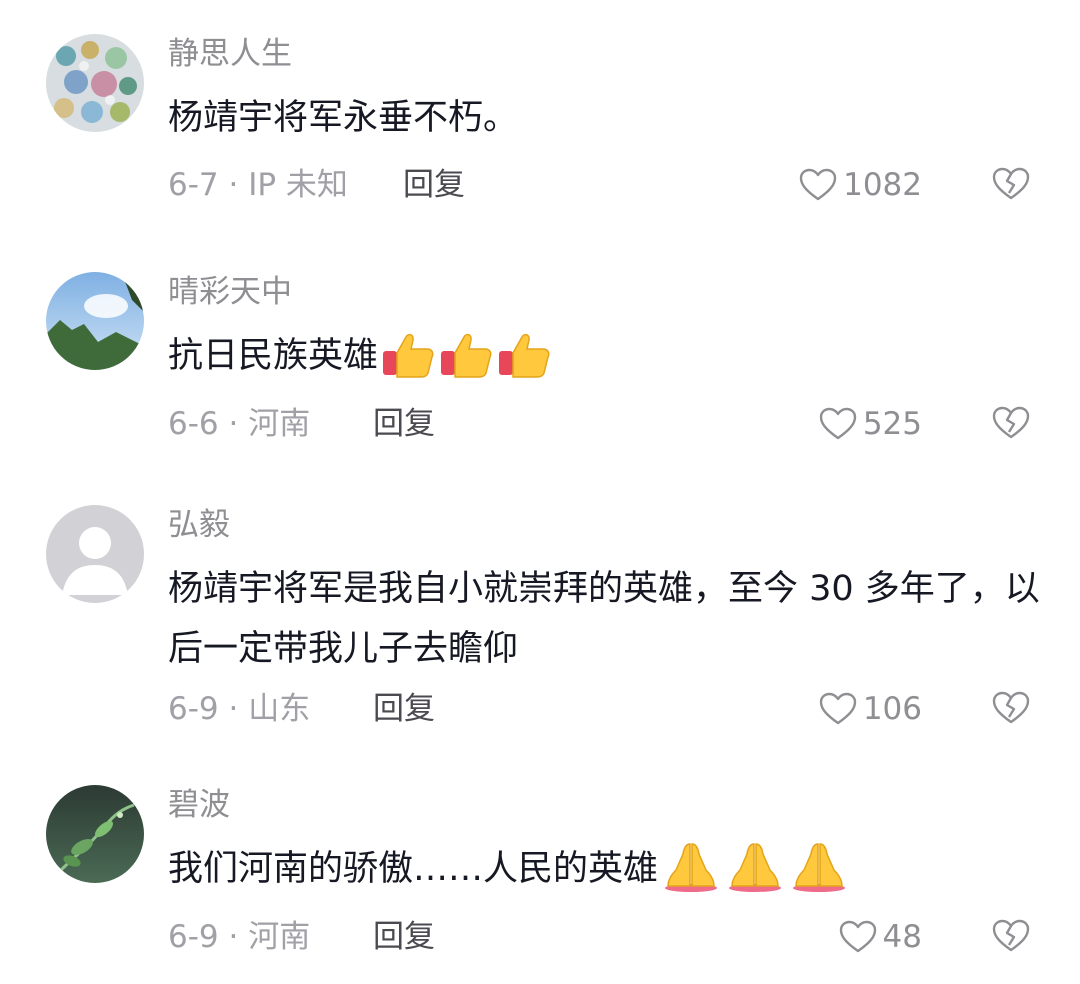 The height and width of the screenshot is (984, 1080). Describe the element at coordinates (239, 709) in the screenshot. I see `comment-date-location: 6-9 · 山东` at that location.